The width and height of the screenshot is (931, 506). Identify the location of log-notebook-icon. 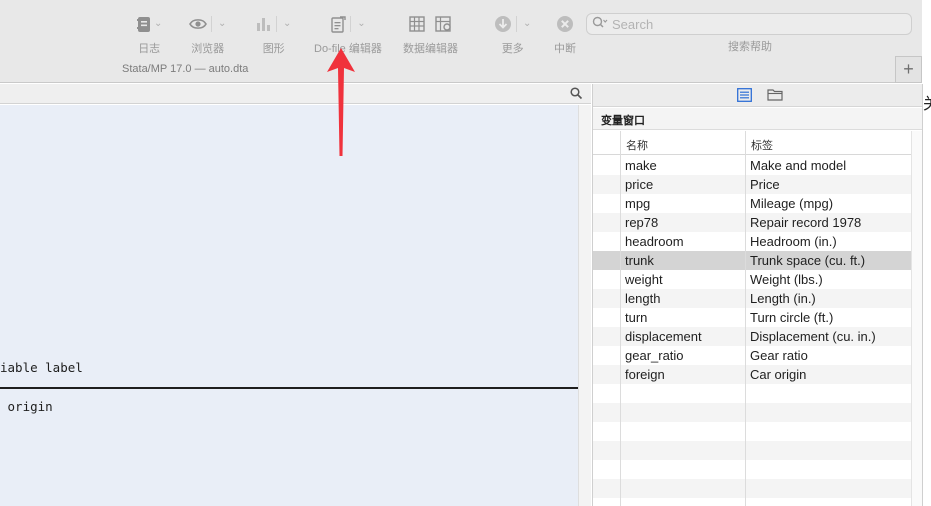
(144, 24).